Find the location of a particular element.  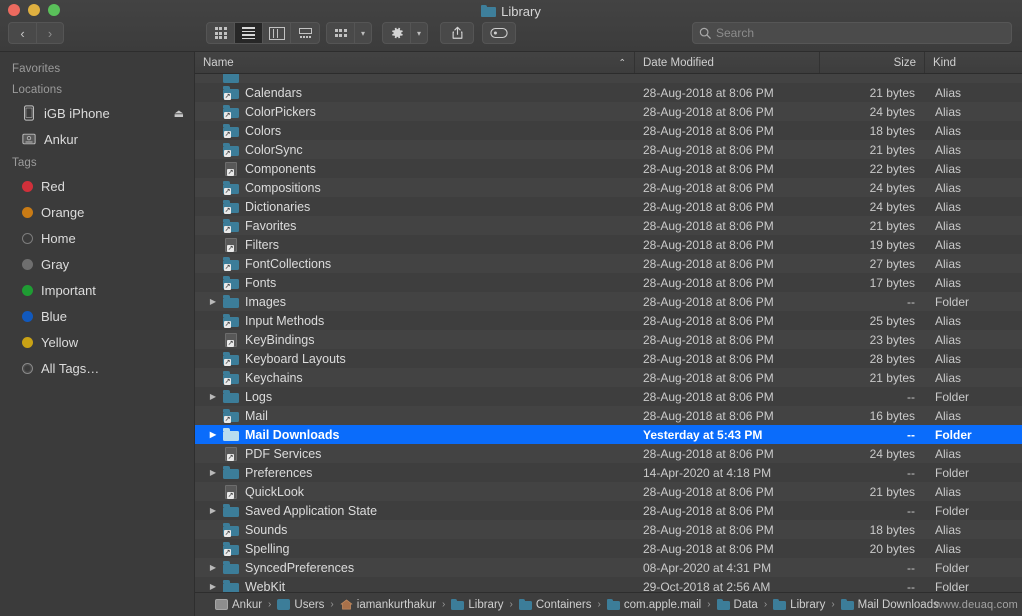

sidebar-item-tag-red: Red is located at coordinates (97, 186).